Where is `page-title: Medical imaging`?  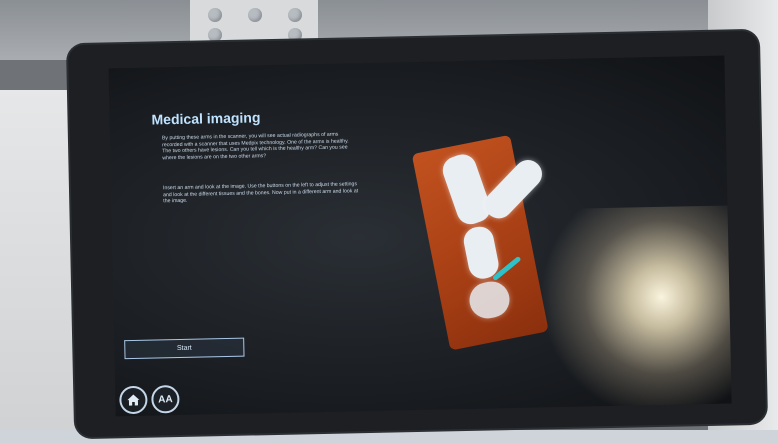
page-title: Medical imaging is located at coordinates (206, 118).